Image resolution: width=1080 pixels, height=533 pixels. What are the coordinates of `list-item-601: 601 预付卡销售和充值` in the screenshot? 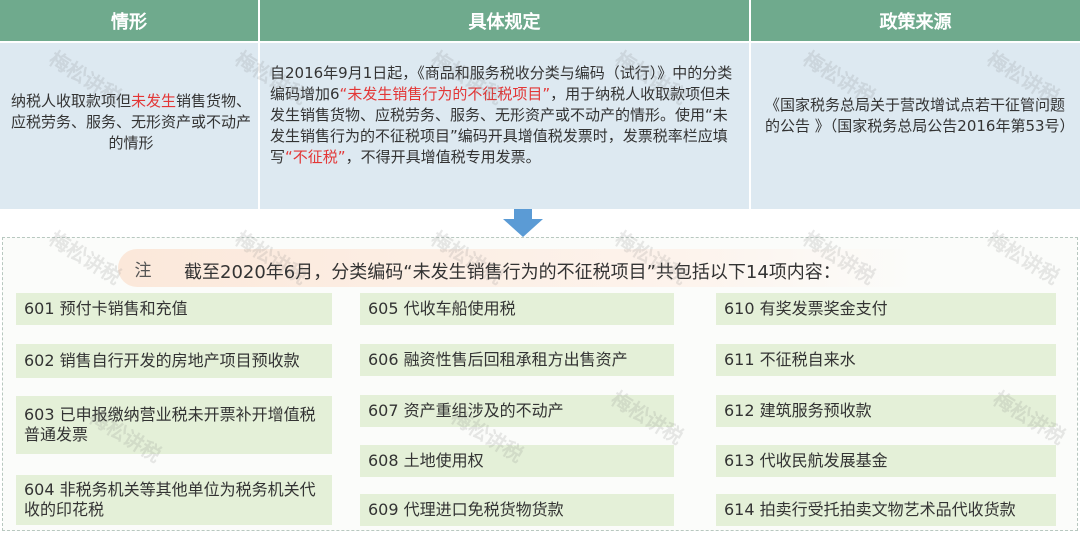 It's located at (174, 309).